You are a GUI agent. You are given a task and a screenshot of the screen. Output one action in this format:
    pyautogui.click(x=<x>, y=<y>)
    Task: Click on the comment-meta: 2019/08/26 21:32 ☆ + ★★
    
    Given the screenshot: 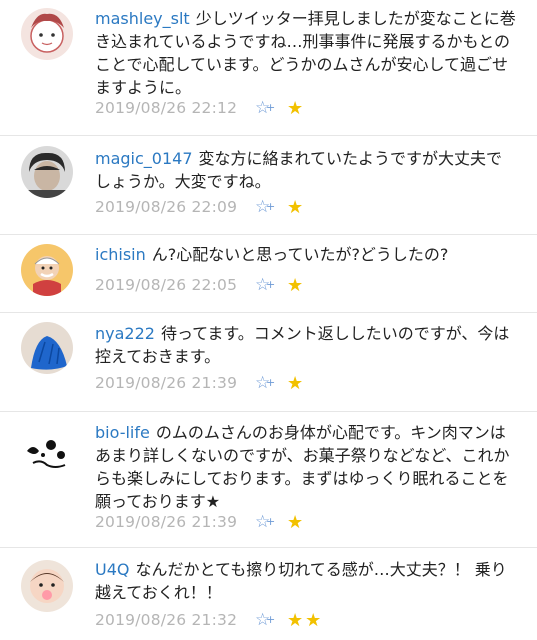 What is the action you would take?
    pyautogui.click(x=209, y=620)
    